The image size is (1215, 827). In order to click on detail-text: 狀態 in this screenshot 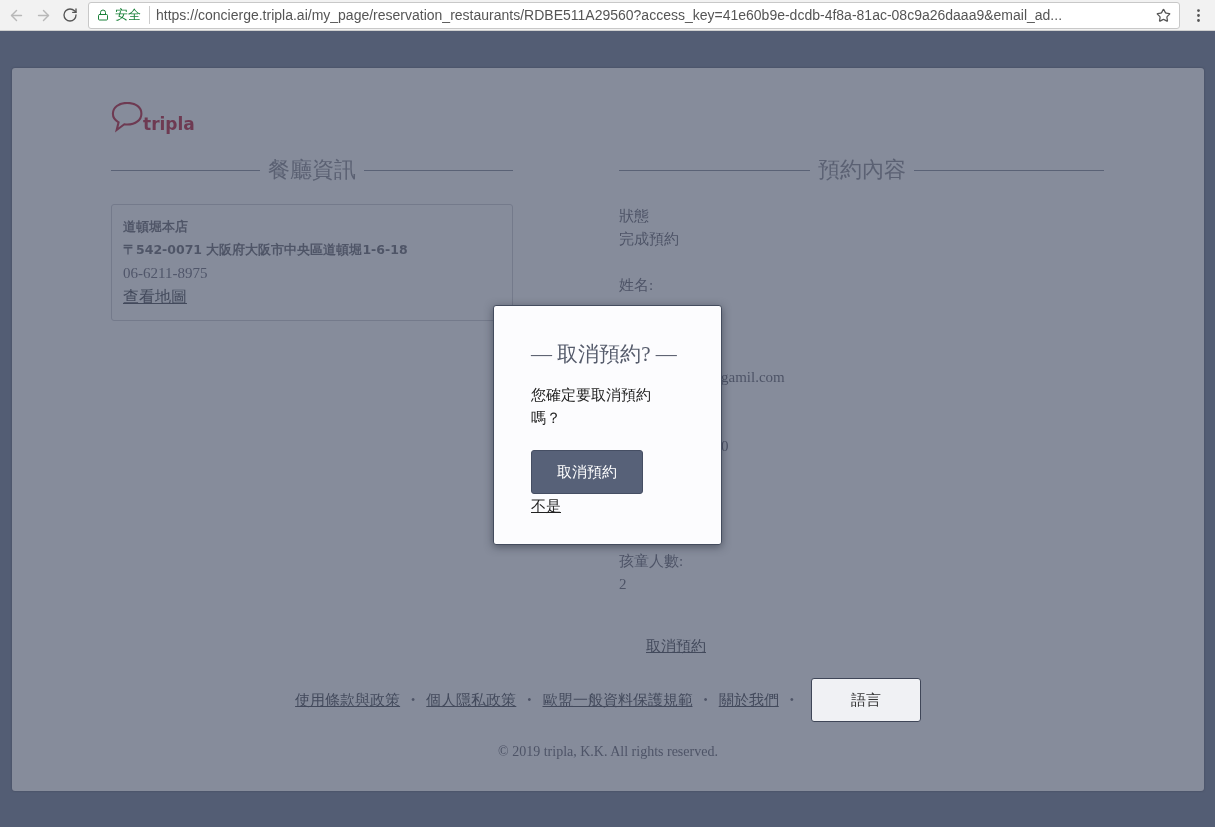, I will do `click(634, 216)`.